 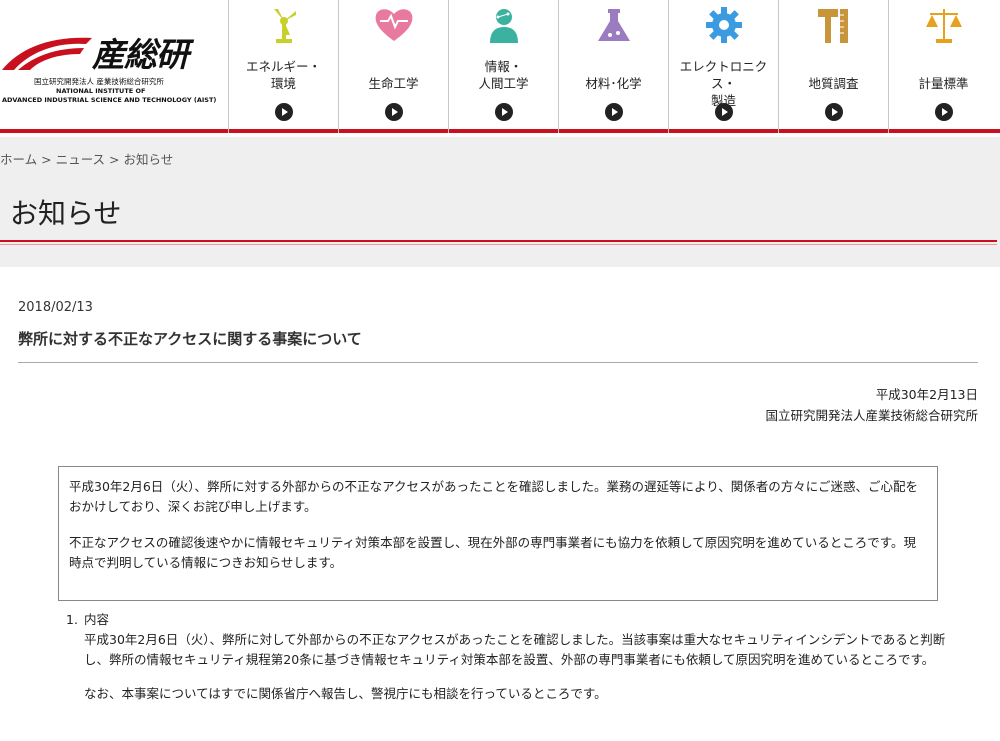 I want to click on nav-item-materials: 材料･化学, so click(x=613, y=66).